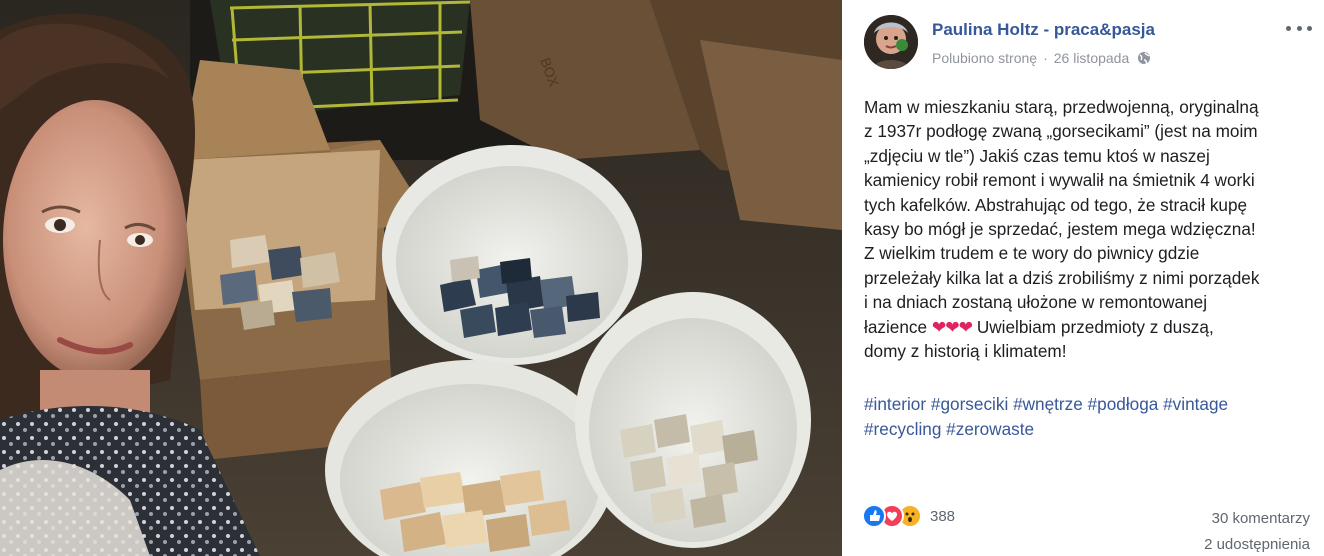 This screenshot has height=556, width=1324. I want to click on author-avatar, so click(891, 42).